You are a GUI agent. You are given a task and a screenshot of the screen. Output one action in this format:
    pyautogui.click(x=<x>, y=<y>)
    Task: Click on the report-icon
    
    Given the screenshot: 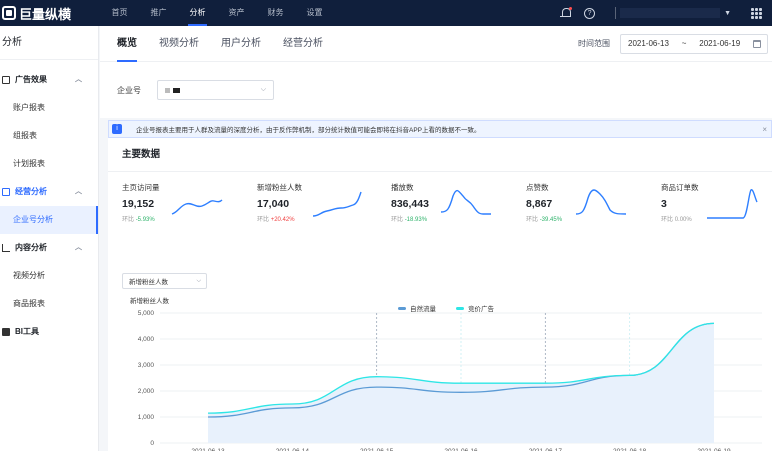 What is the action you would take?
    pyautogui.click(x=6, y=80)
    